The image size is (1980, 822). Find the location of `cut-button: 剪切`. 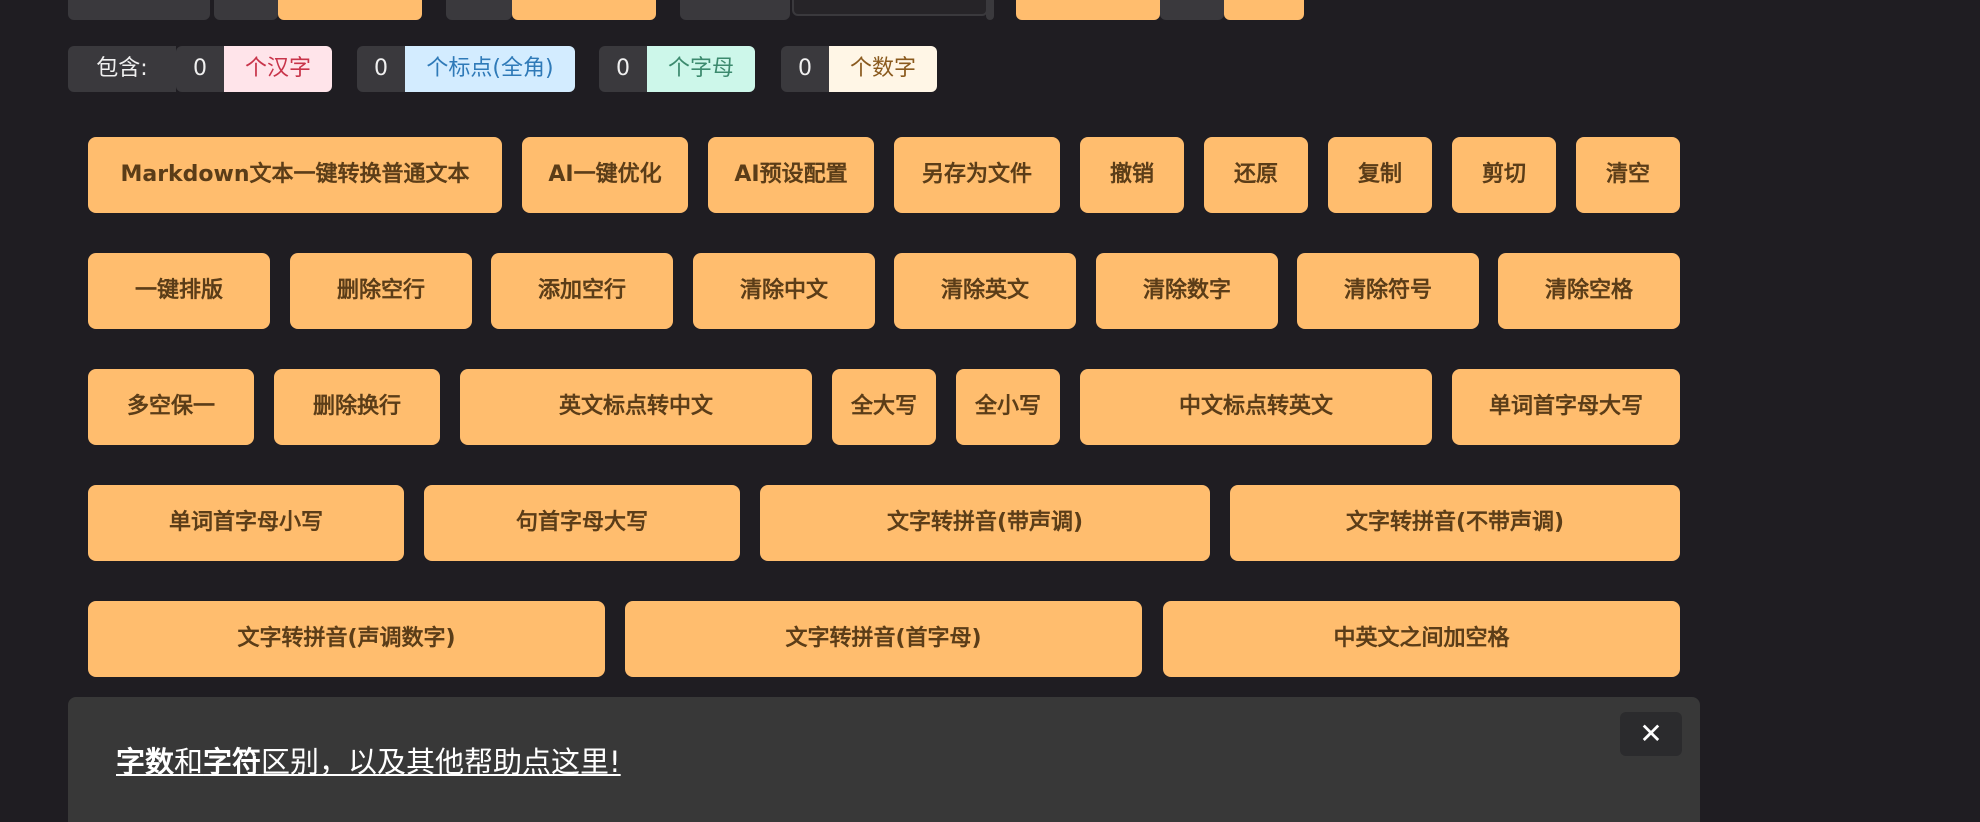

cut-button: 剪切 is located at coordinates (1504, 175).